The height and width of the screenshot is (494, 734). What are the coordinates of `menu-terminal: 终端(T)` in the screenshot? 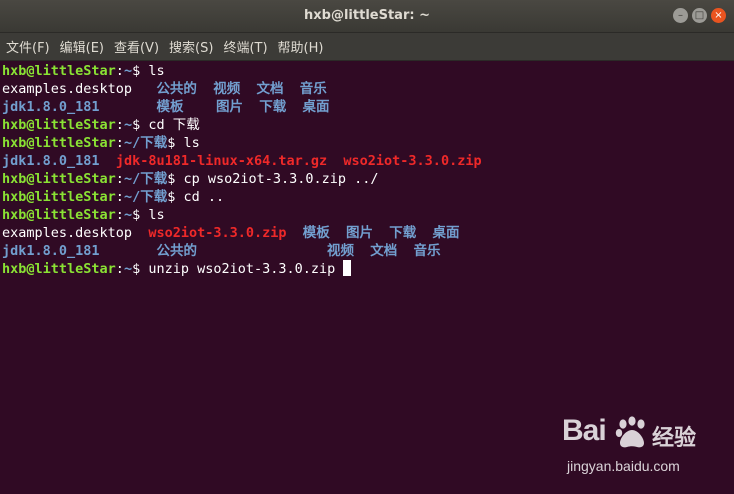 It's located at (245, 46).